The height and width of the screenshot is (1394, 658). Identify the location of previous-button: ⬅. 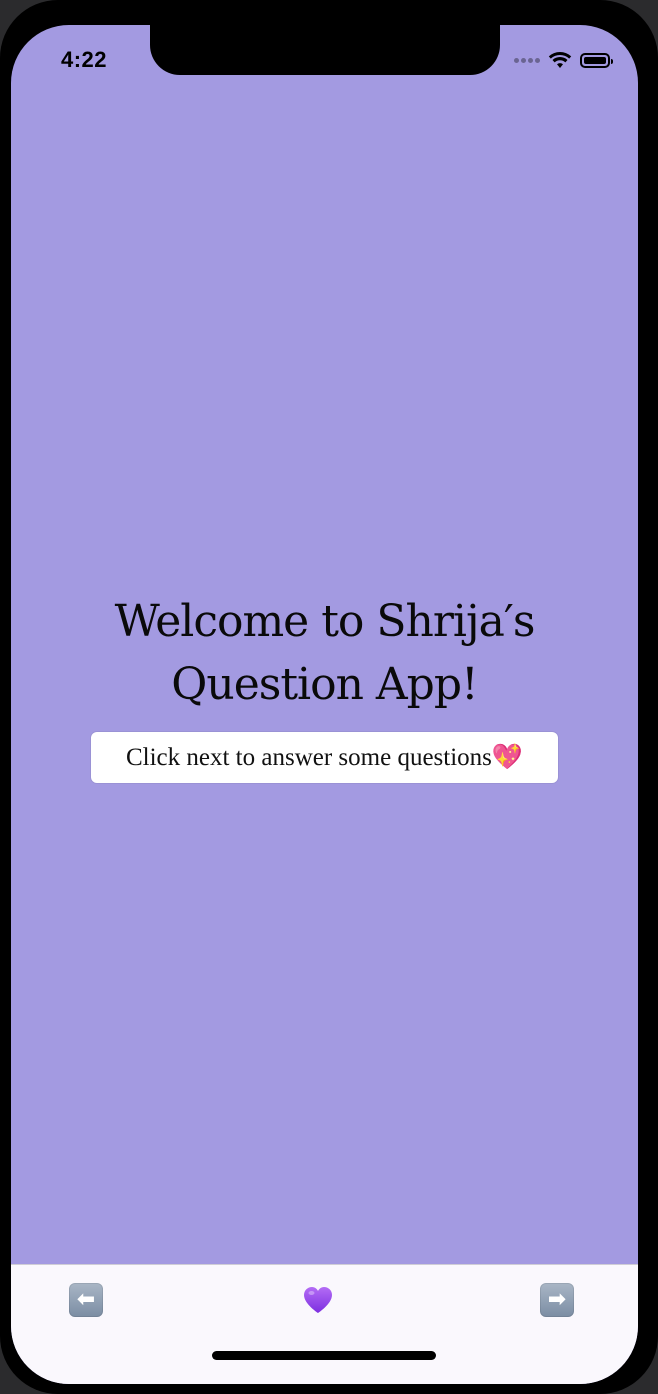
(86, 1300).